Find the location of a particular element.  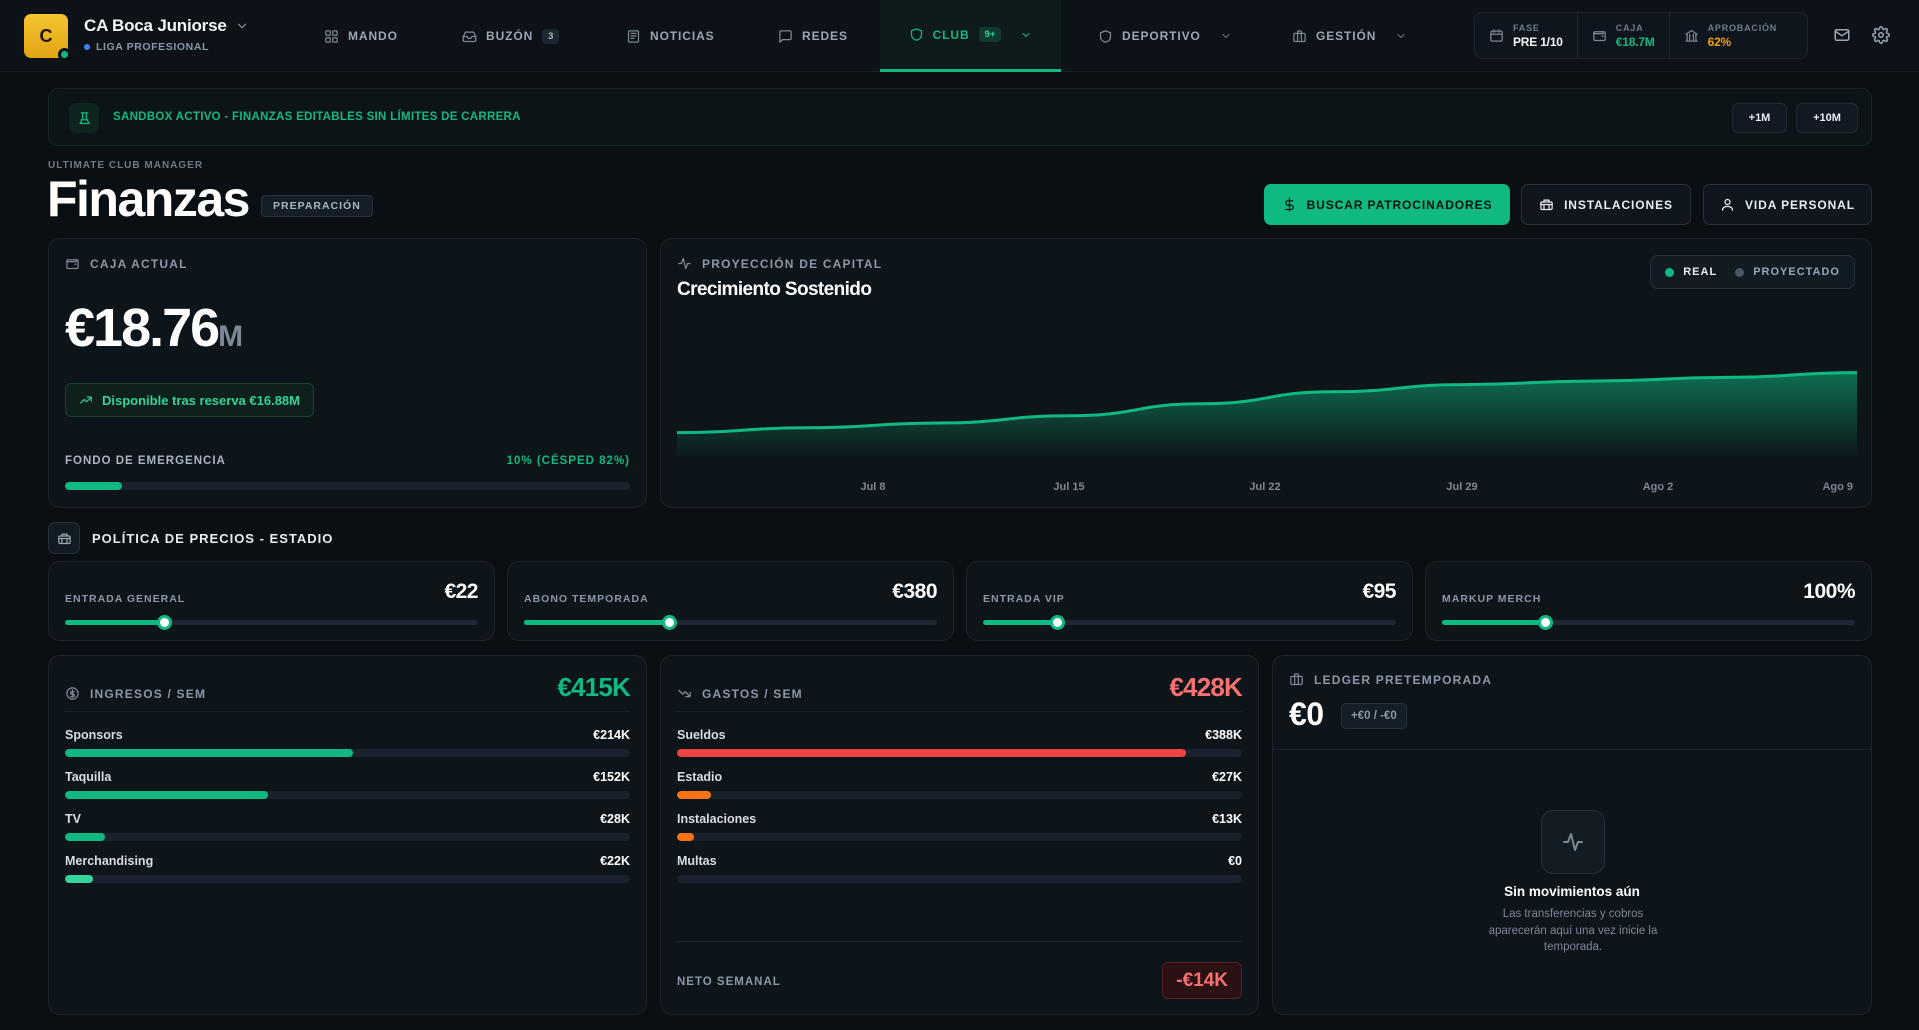

grid-icon is located at coordinates (331, 36).